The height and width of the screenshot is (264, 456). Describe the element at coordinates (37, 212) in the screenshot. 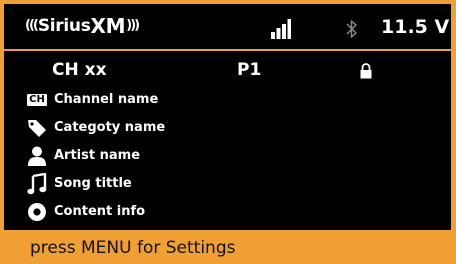

I see `disc-icon` at that location.